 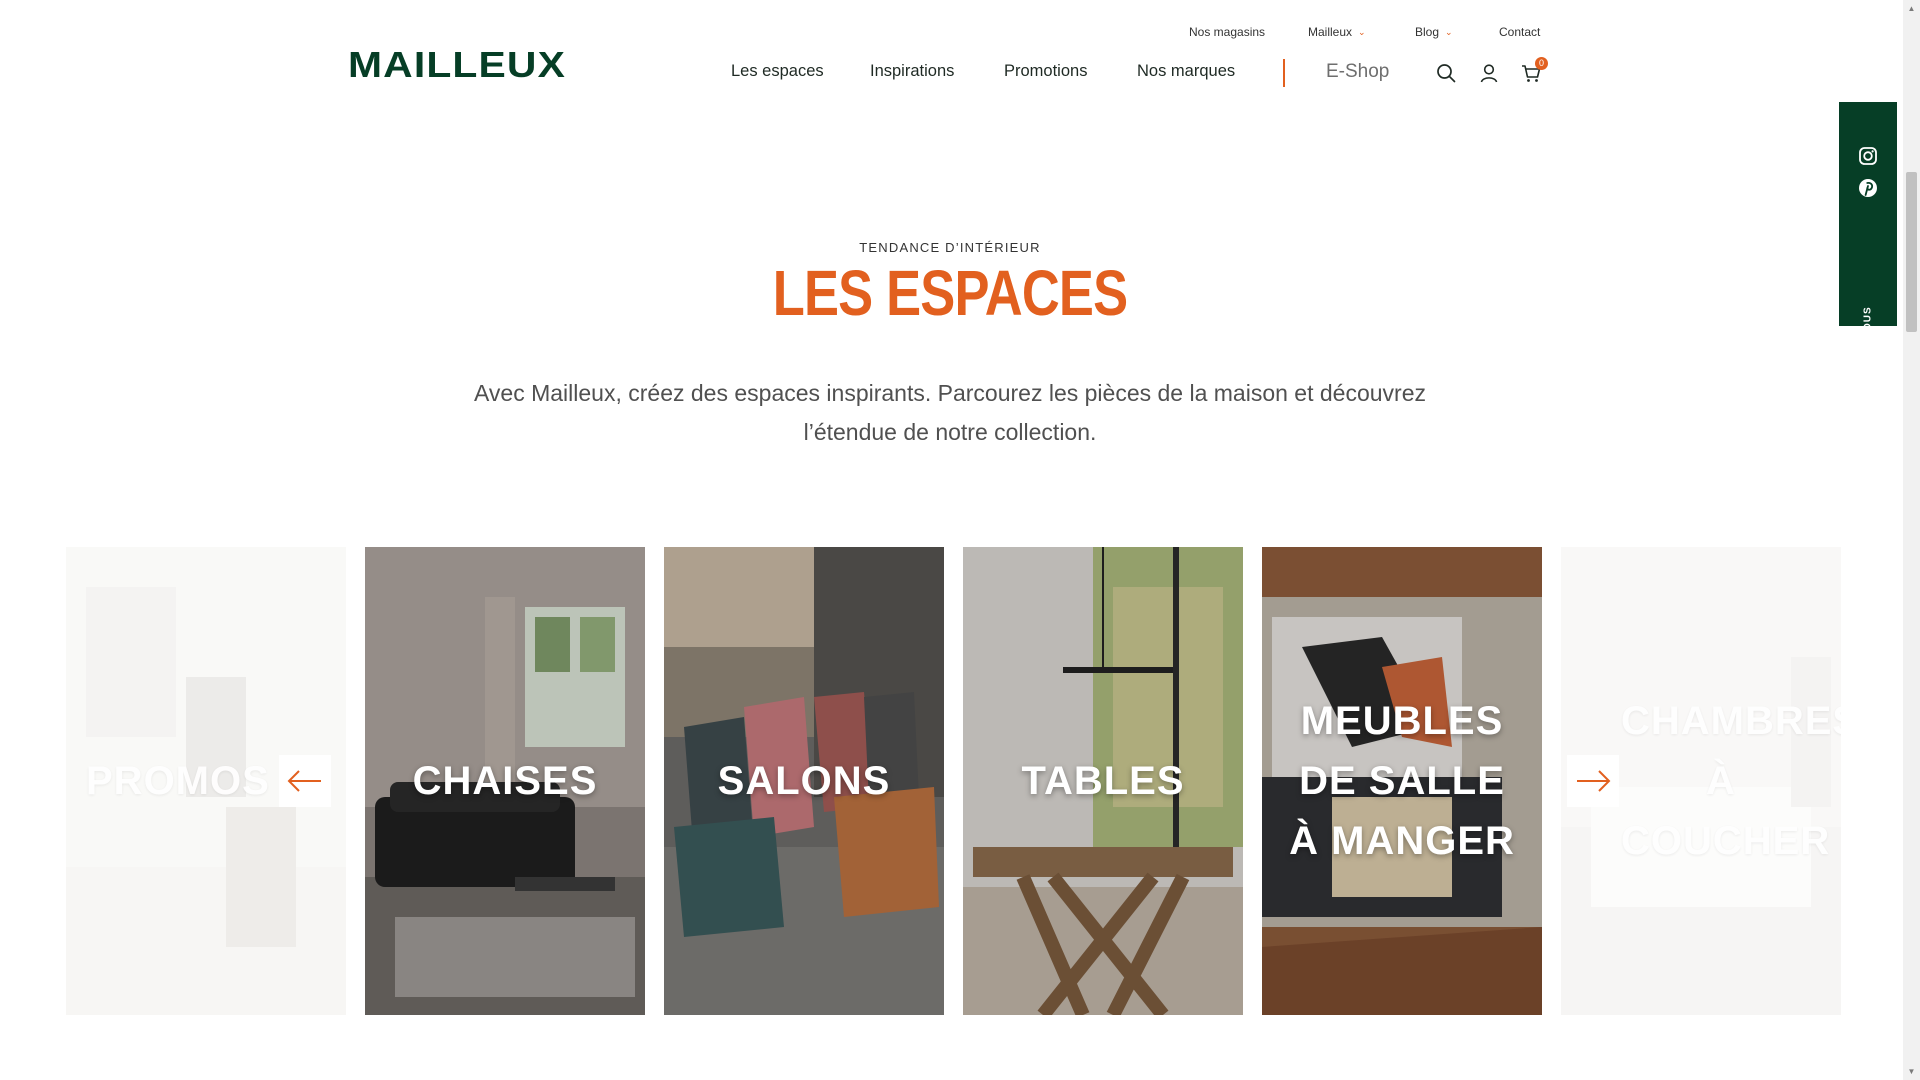 I want to click on scroll-up-icon: ▲, so click(x=1911, y=8).